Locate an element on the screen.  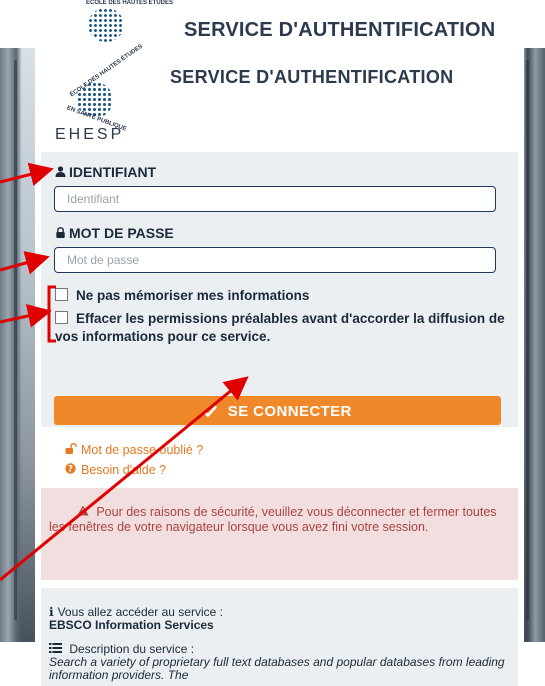
clear-permissions-checkbox is located at coordinates (61, 317).